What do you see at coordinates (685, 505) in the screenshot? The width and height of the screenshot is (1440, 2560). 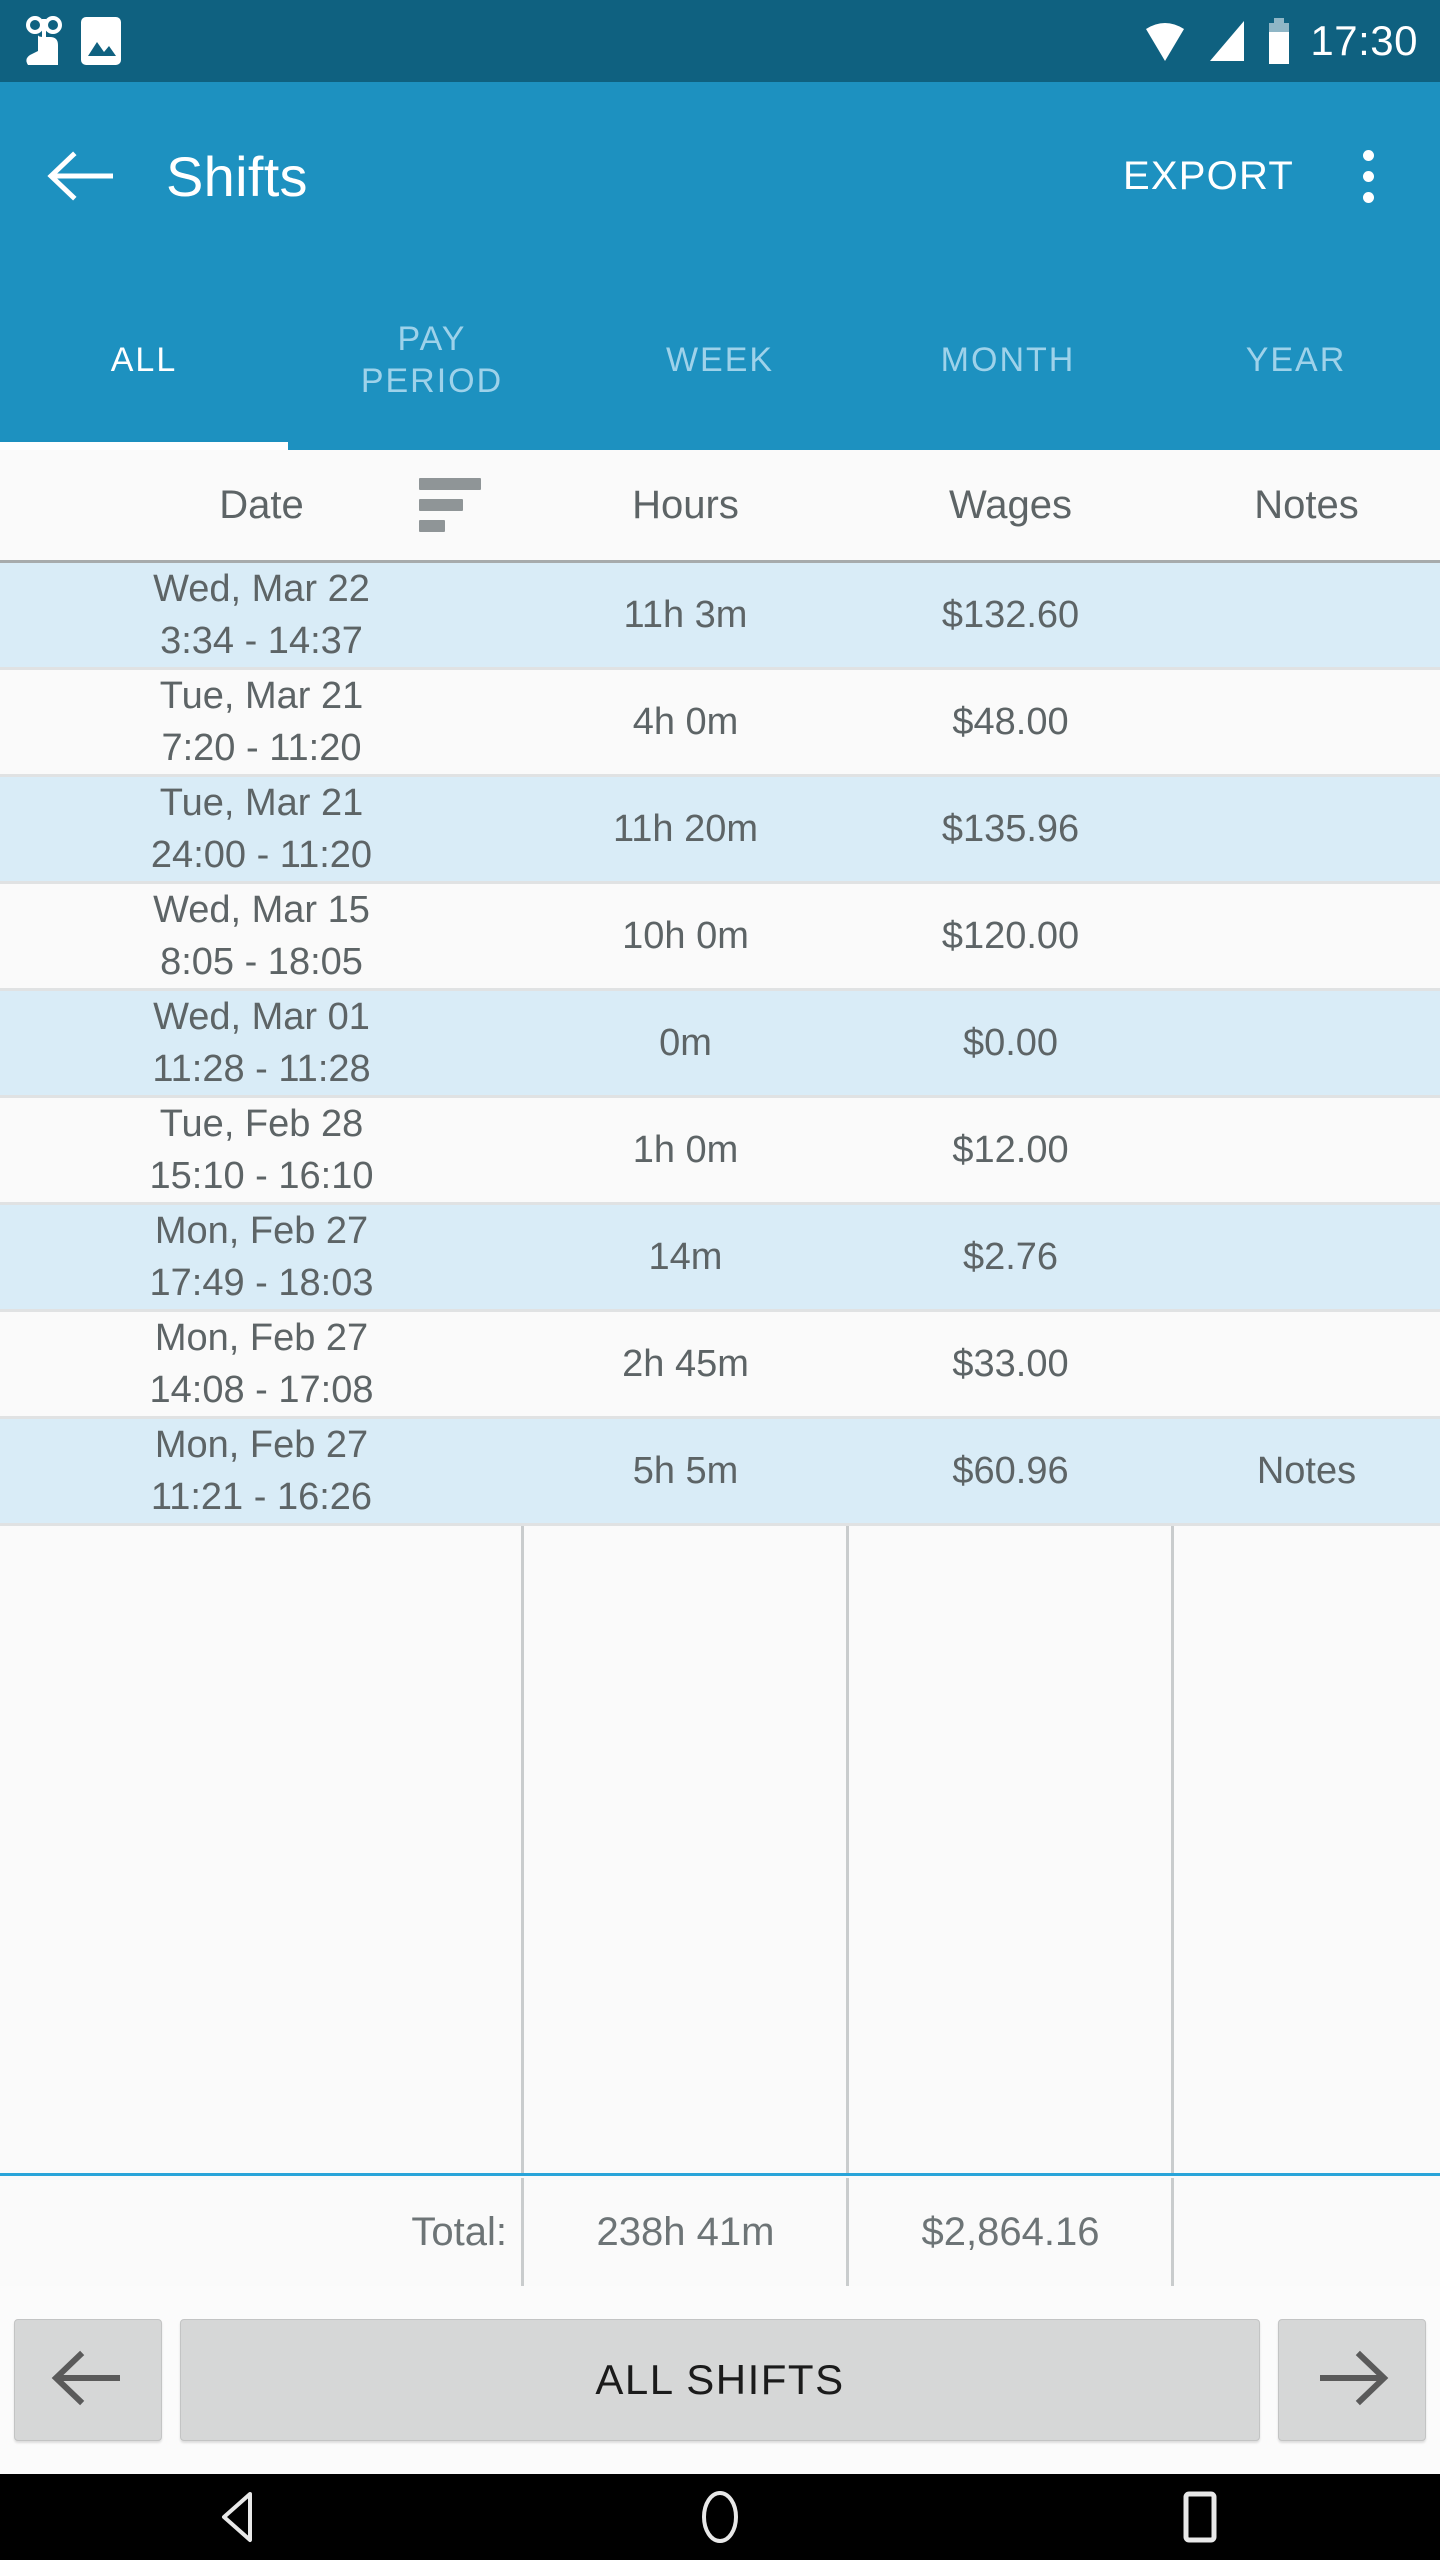 I see `column-header-hours: Hours` at bounding box center [685, 505].